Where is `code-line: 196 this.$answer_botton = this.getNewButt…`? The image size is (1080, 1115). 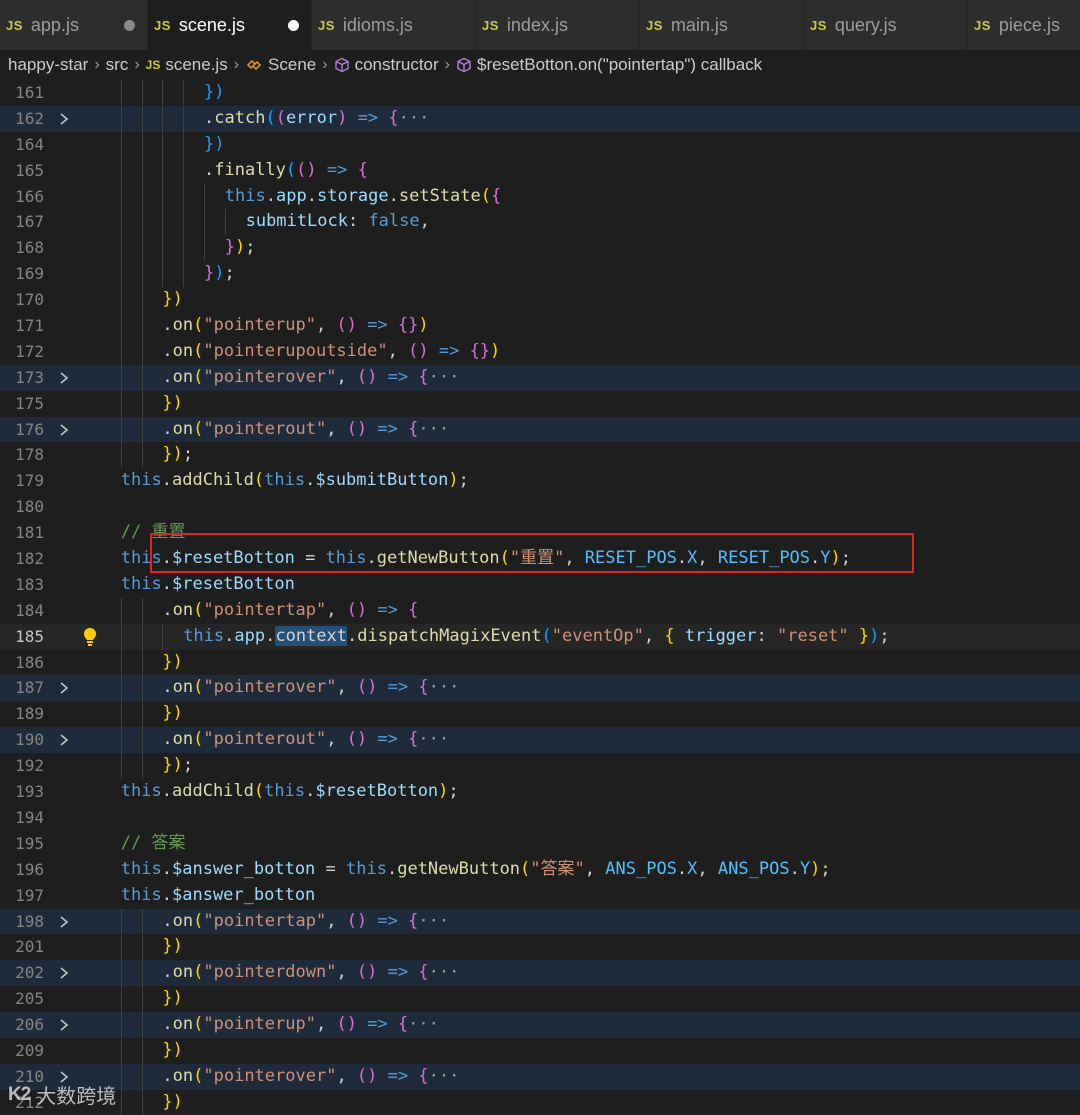
code-line: 196 this.$answer_botton = this.getNewButt… is located at coordinates (540, 870).